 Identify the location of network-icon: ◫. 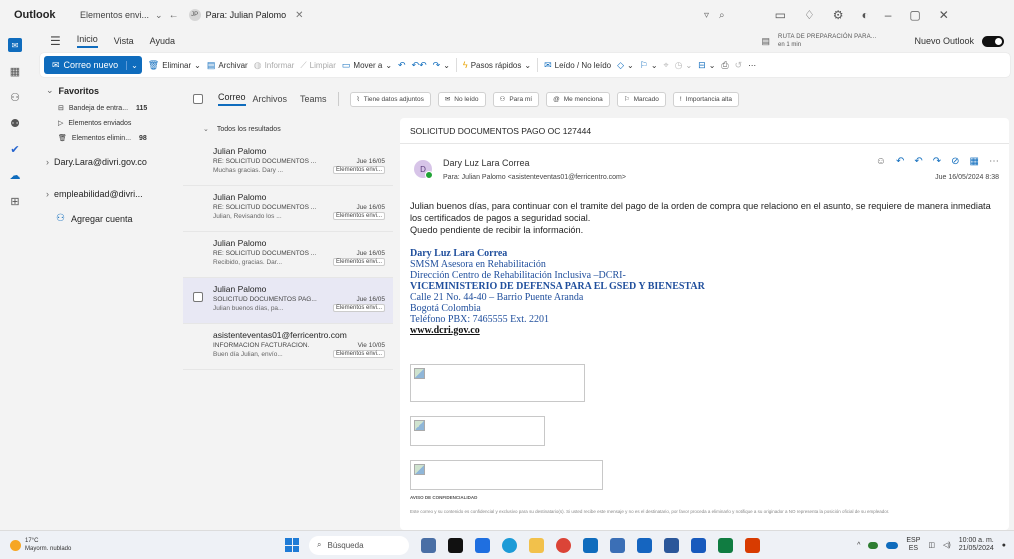
(931, 545).